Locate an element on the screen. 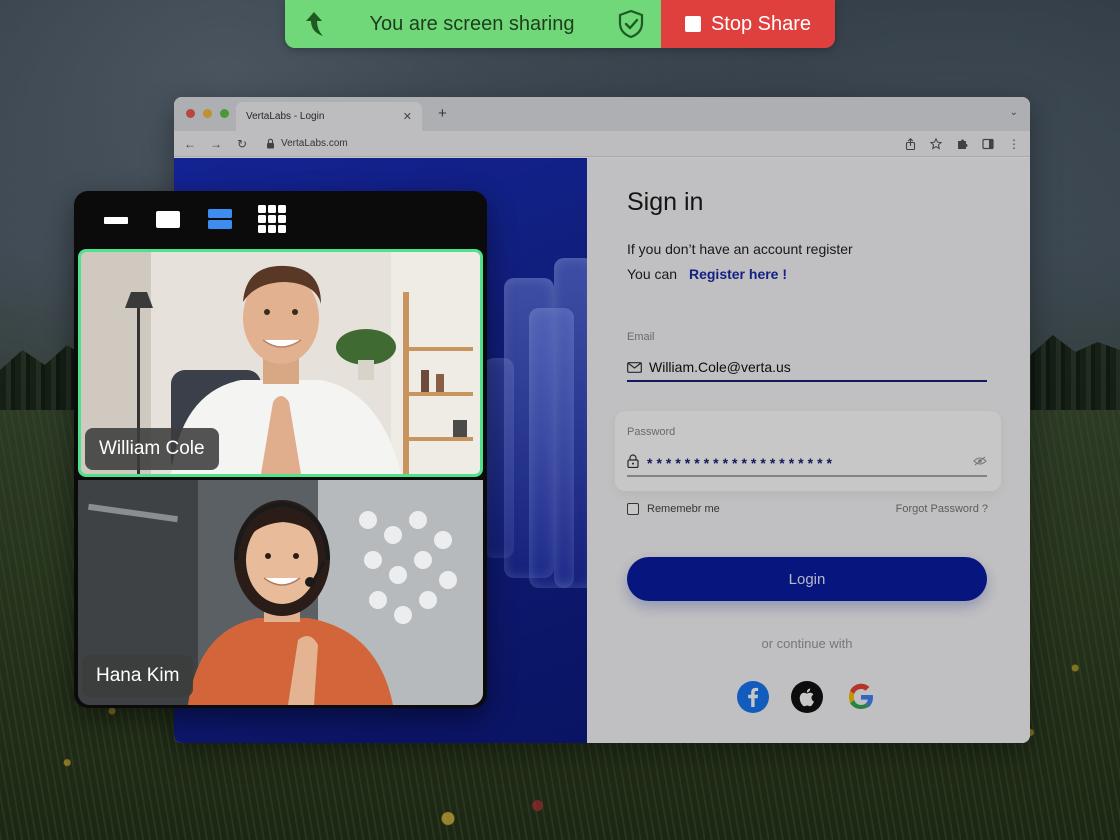  maximize-window-button is located at coordinates (224, 113).